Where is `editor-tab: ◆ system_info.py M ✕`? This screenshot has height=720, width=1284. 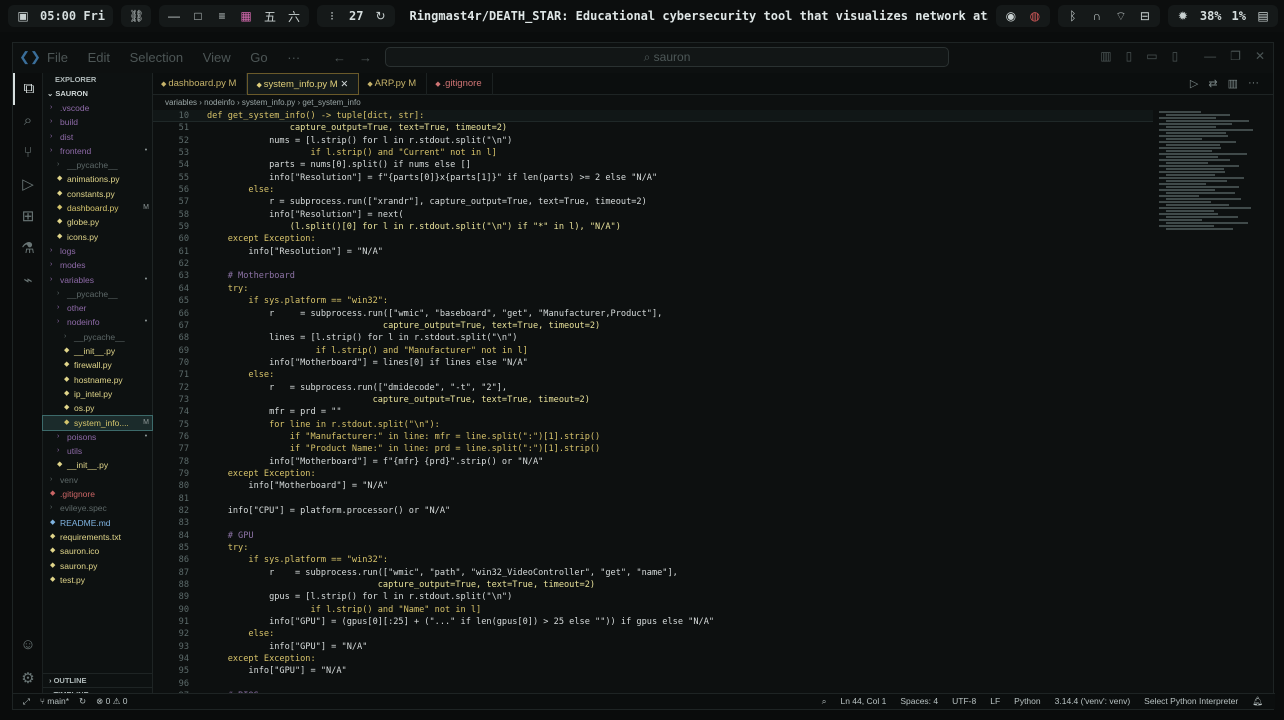 editor-tab: ◆ system_info.py M ✕ is located at coordinates (303, 84).